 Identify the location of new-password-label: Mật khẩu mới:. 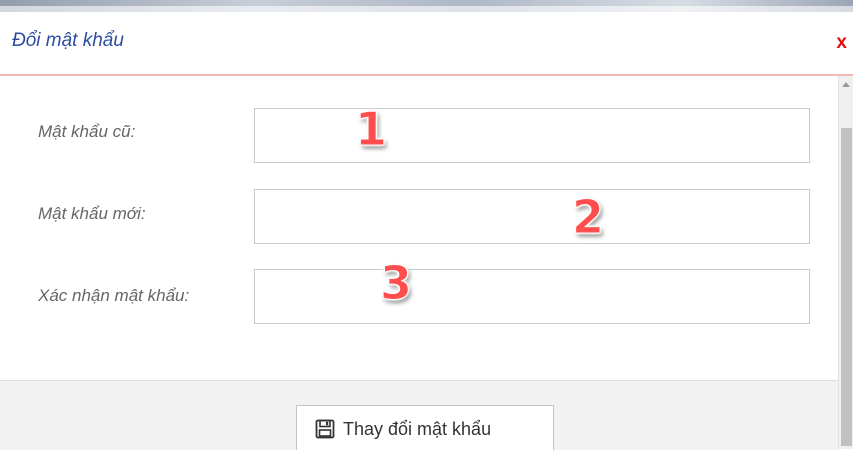
(92, 213).